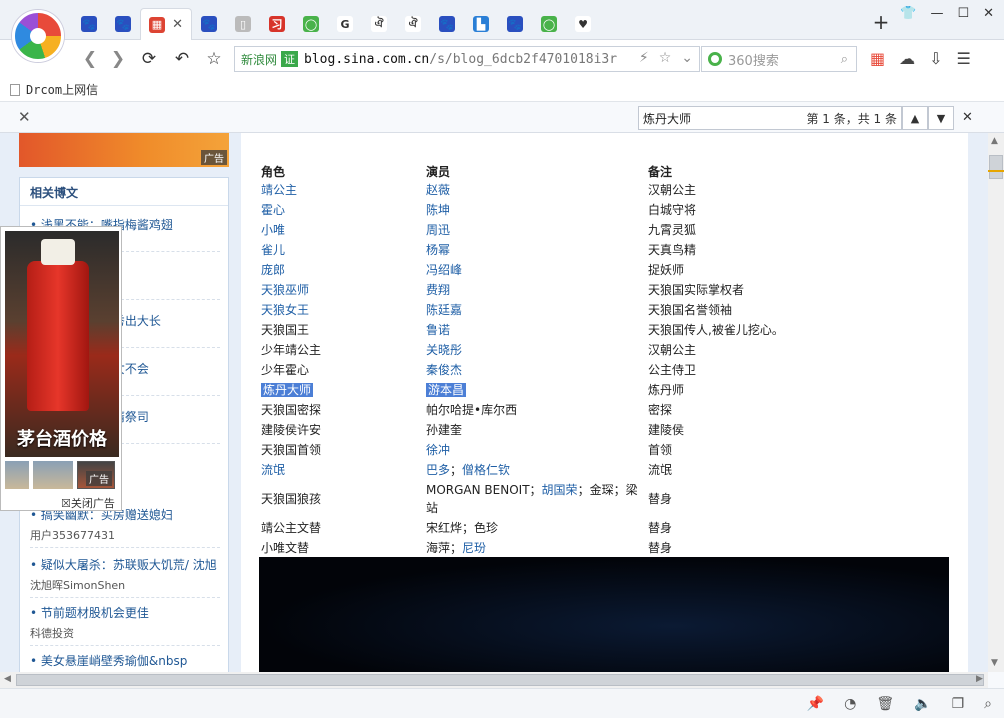 This screenshot has height=718, width=1004. What do you see at coordinates (273, 270) in the screenshot?
I see `role-name: 庞郎` at bounding box center [273, 270].